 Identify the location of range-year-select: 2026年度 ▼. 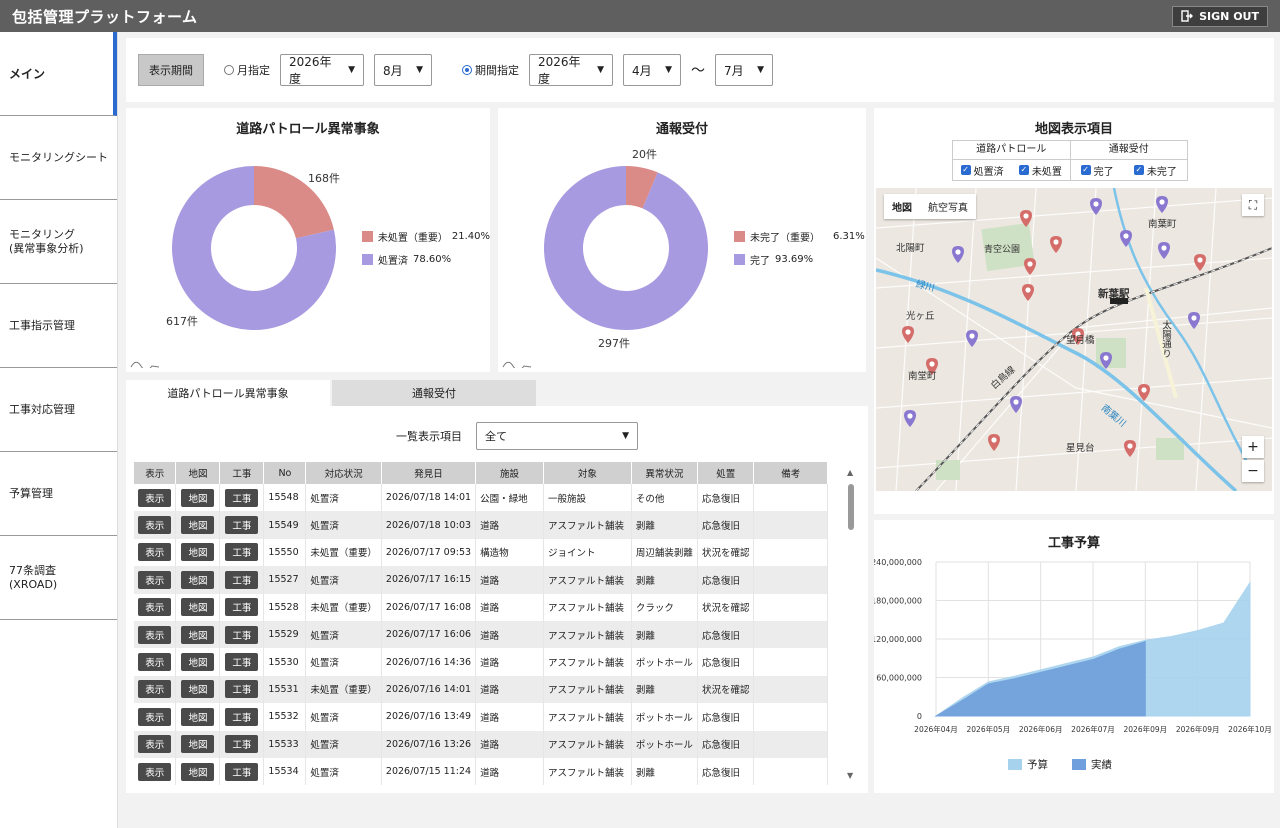
(571, 70).